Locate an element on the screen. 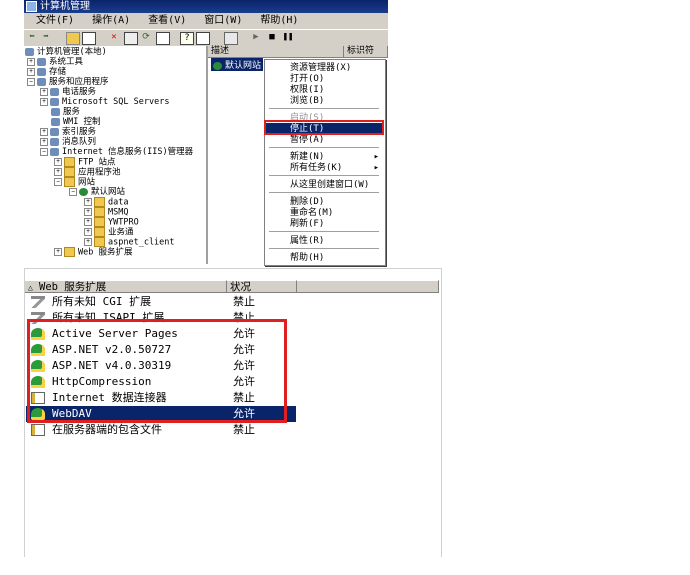  tree-item-sql-servers: + Microsoft SQL Servers is located at coordinates (104, 102).